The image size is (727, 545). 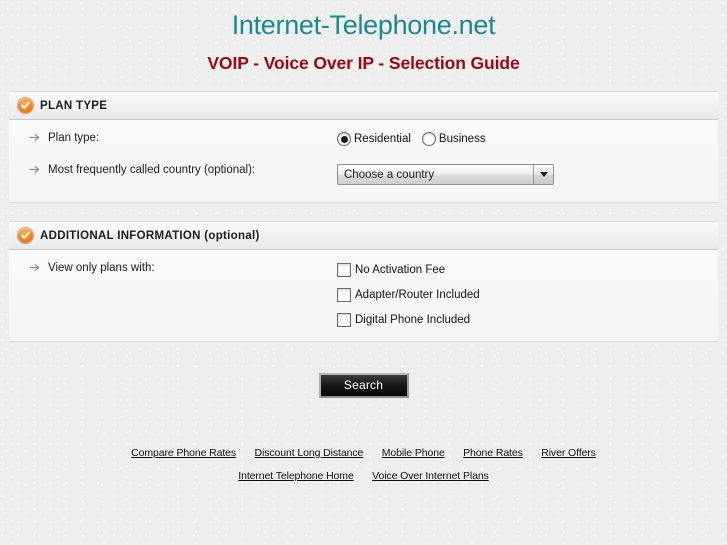 I want to click on checkbox-label-digital-phone-included: Digital Phone Included, so click(x=413, y=320).